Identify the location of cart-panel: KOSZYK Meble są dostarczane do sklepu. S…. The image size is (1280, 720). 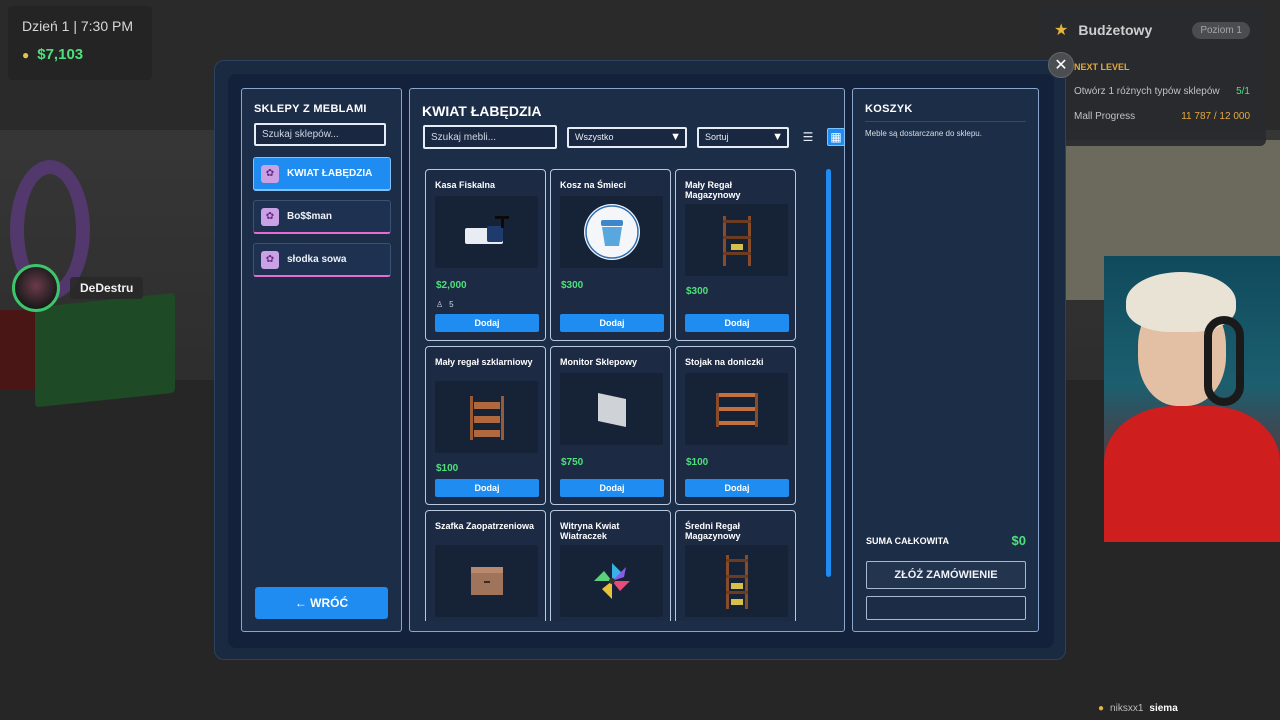
(945, 360).